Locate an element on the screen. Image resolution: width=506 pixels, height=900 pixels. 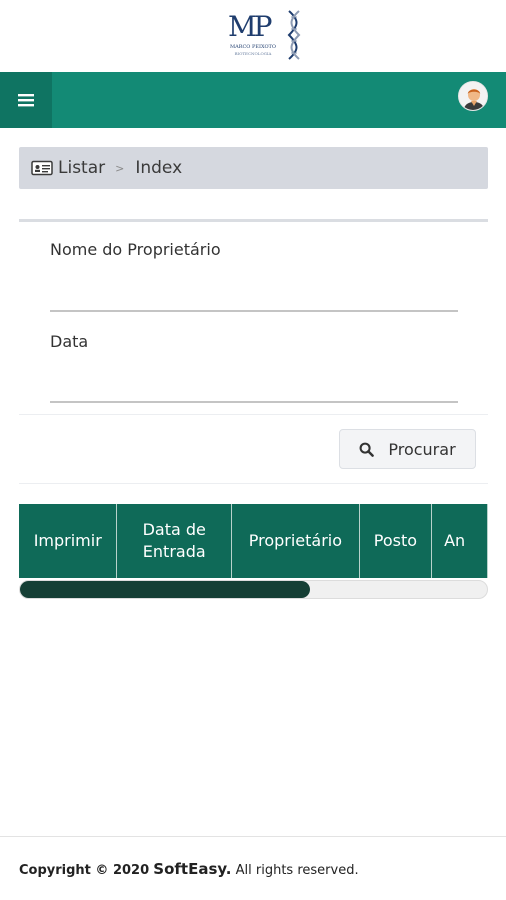
scrollbar-thumb is located at coordinates (165, 589).